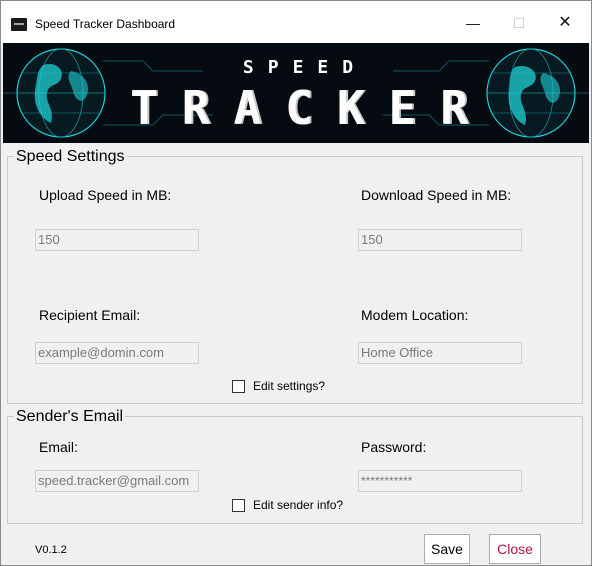 This screenshot has height=566, width=592. Describe the element at coordinates (440, 240) in the screenshot. I see `download-speed-input: 150` at that location.